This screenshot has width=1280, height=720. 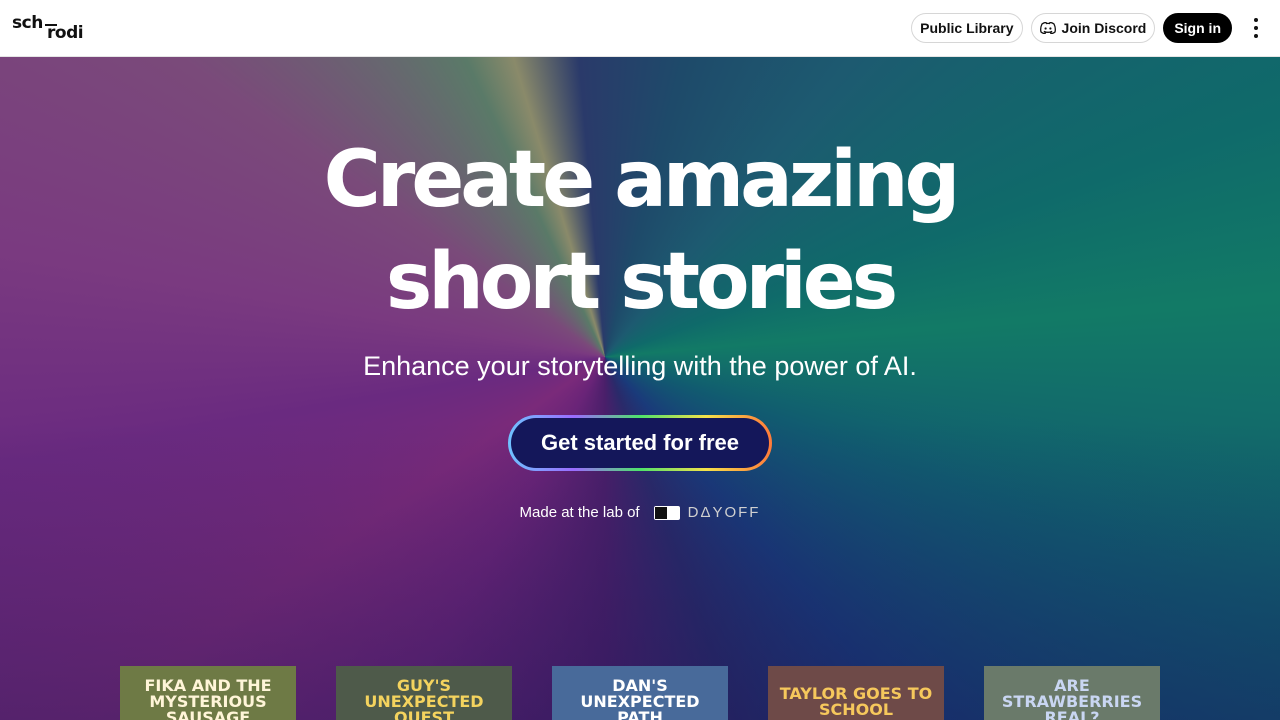 I want to click on made-by-text: Made at the lab of, so click(x=579, y=512).